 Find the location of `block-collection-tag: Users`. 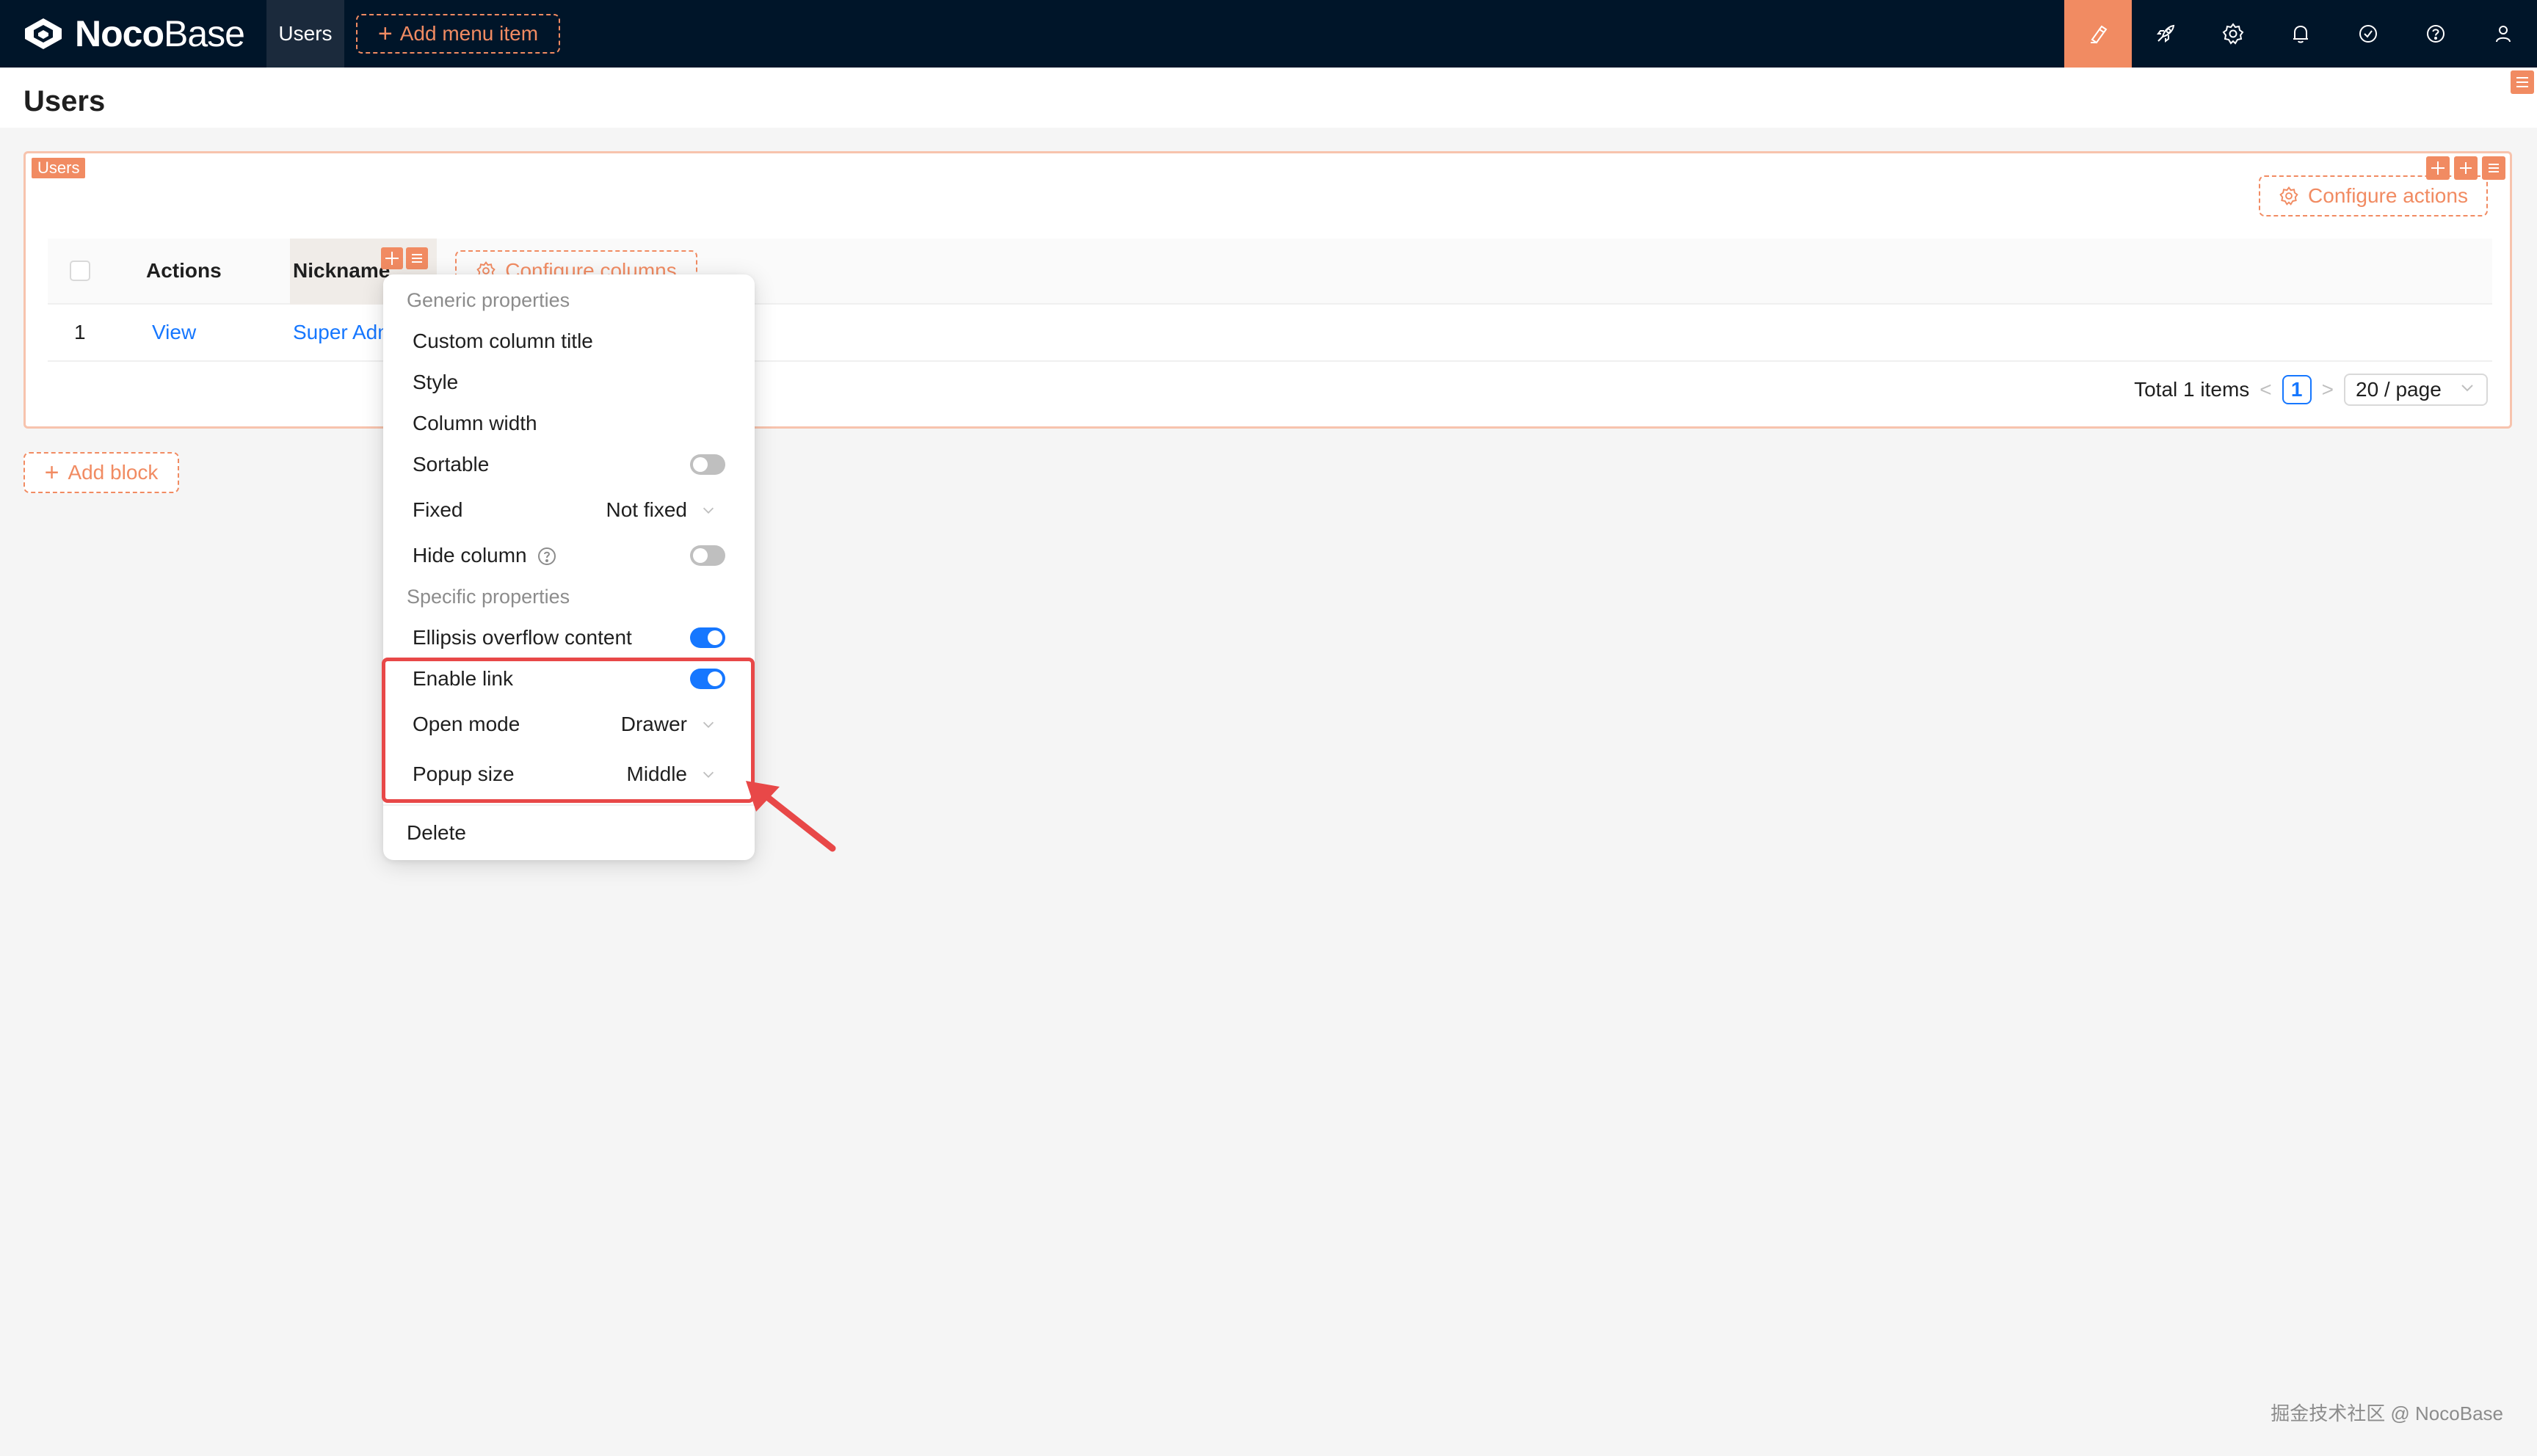

block-collection-tag: Users is located at coordinates (59, 168).